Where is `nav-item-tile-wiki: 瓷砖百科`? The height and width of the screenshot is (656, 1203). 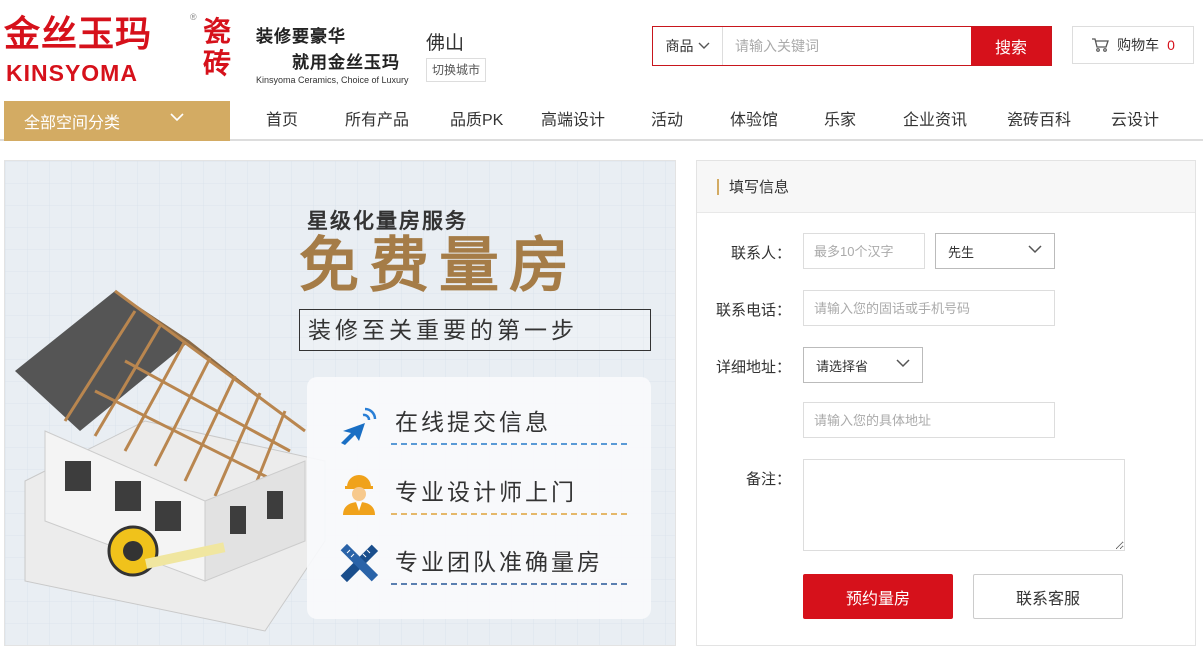
nav-item-tile-wiki: 瓷砖百科 is located at coordinates (1039, 121).